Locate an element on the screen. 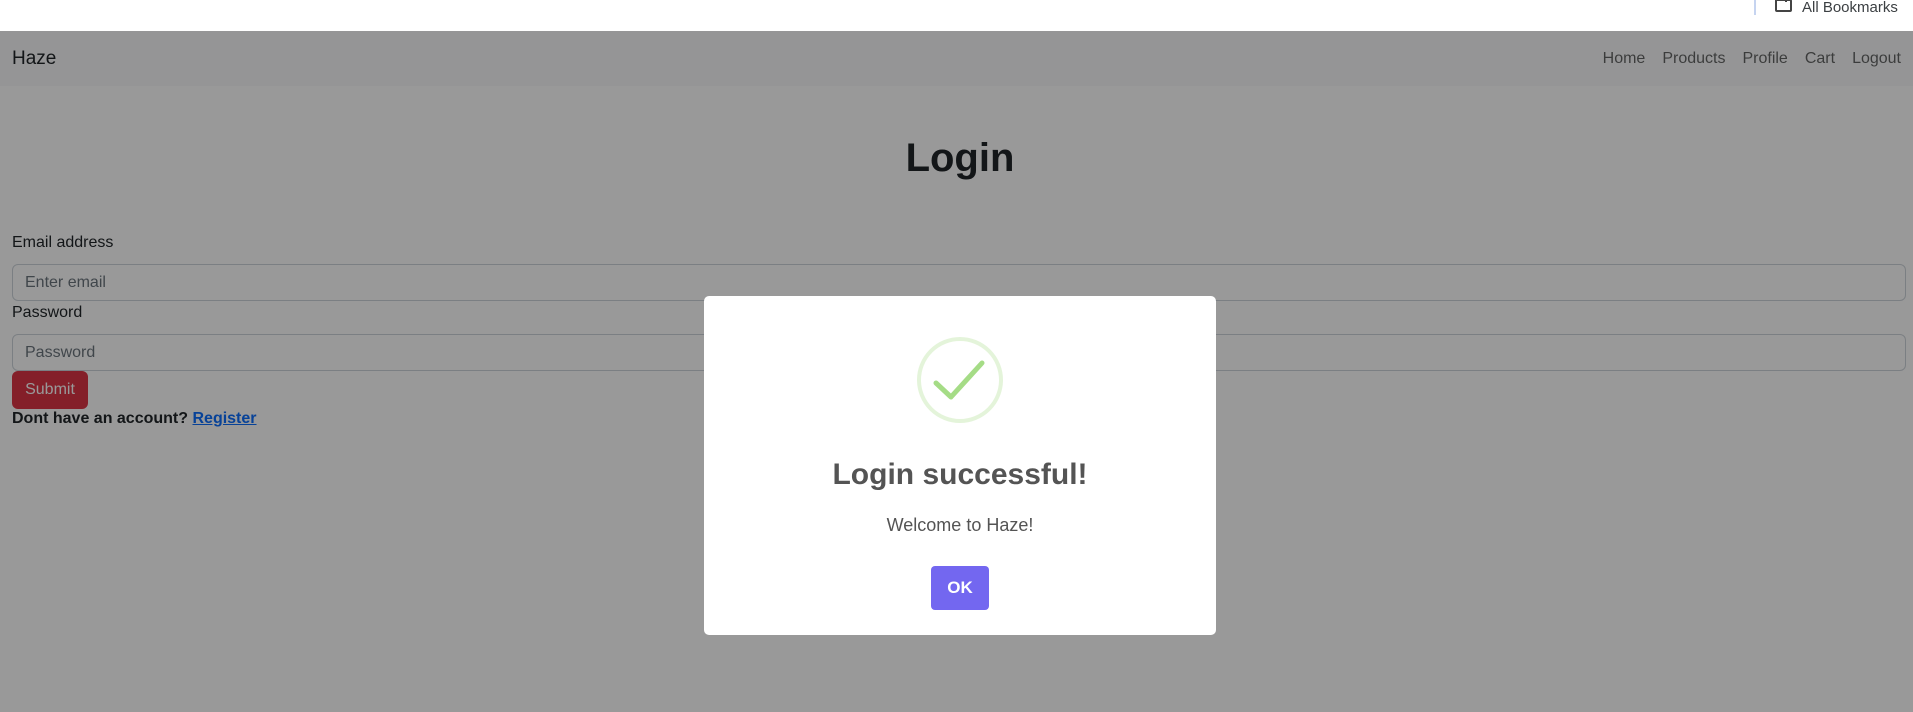 The image size is (1913, 712). success-dialog: Login successful! Welcome to Haze! OK is located at coordinates (960, 465).